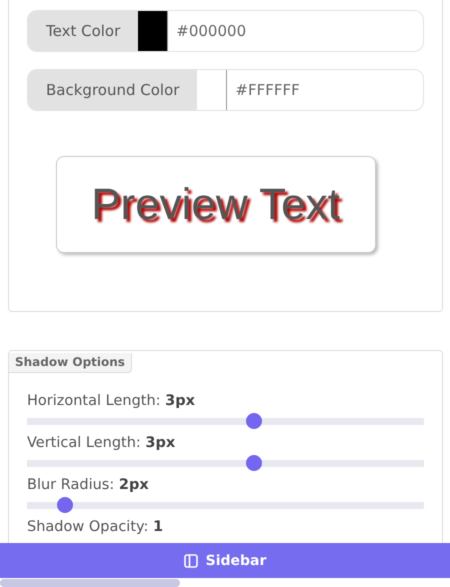  Describe the element at coordinates (111, 401) in the screenshot. I see `slider-label: Horizontal Length: 3px` at that location.